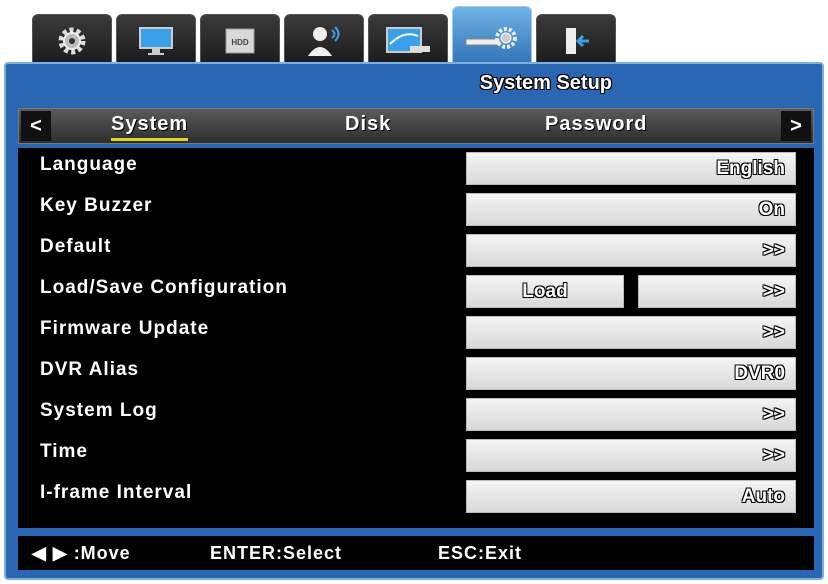 This screenshot has height=584, width=828. What do you see at coordinates (416, 290) in the screenshot?
I see `setting-row-load-save-config: Load/Save Configuration Load >>` at bounding box center [416, 290].